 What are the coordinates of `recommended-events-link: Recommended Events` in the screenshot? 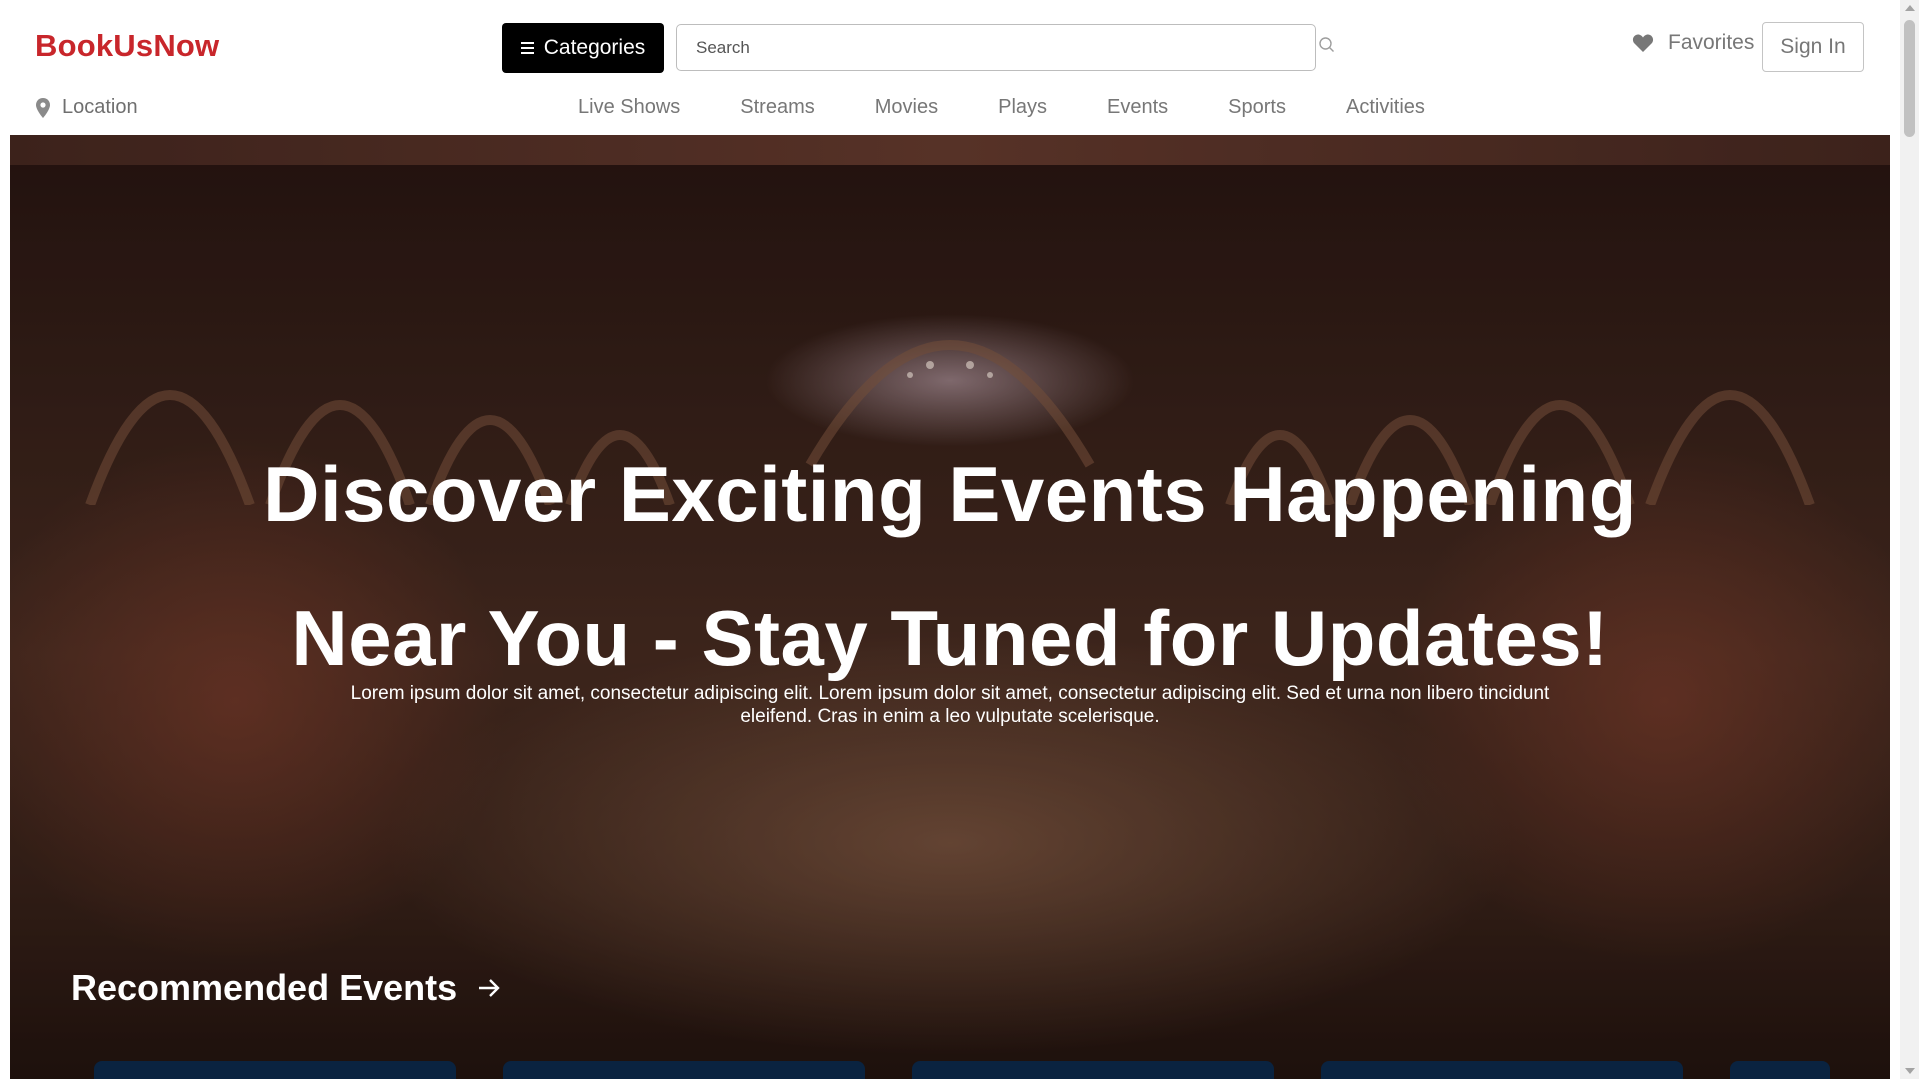 It's located at (286, 988).